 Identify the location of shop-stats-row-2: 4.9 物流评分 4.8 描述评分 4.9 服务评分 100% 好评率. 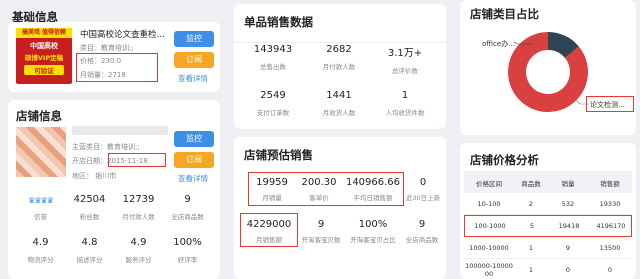
(114, 255).